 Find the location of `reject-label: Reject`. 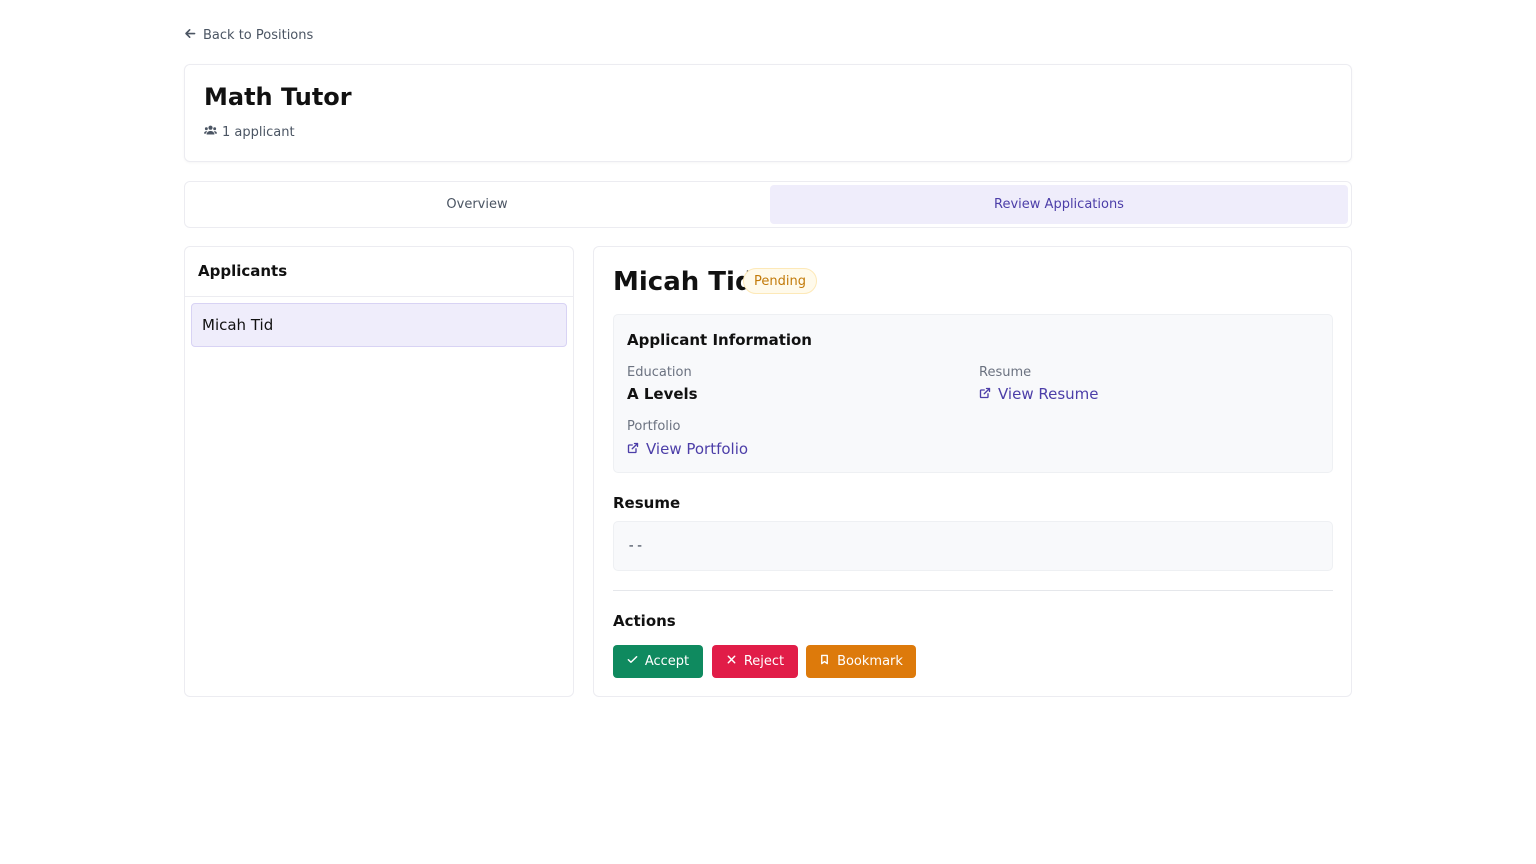

reject-label: Reject is located at coordinates (764, 661).